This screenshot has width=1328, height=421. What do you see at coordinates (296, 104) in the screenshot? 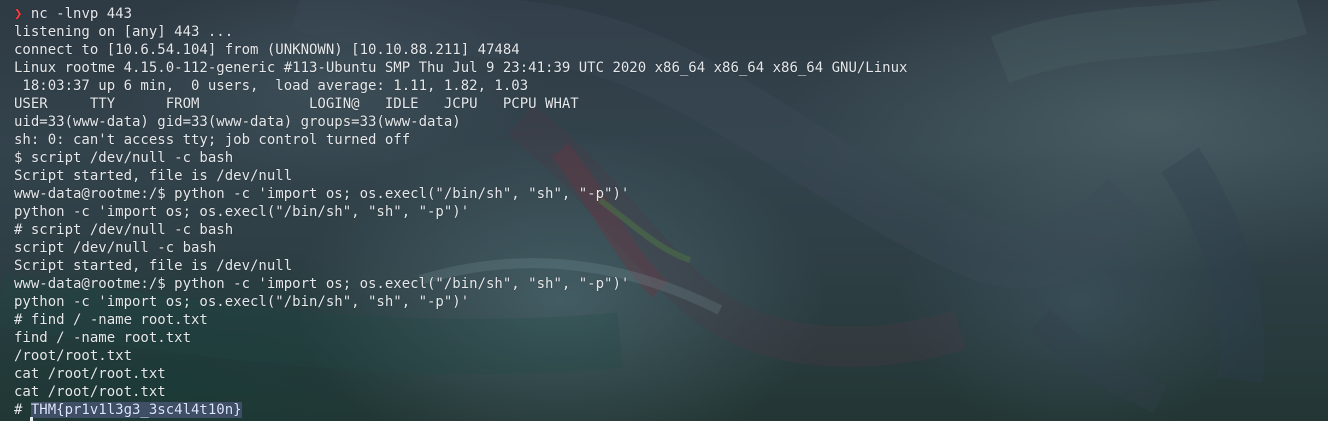
I see `output-line: USER TTY FROM LOGIN@ IDLE JCPU PCPU WHAT` at bounding box center [296, 104].